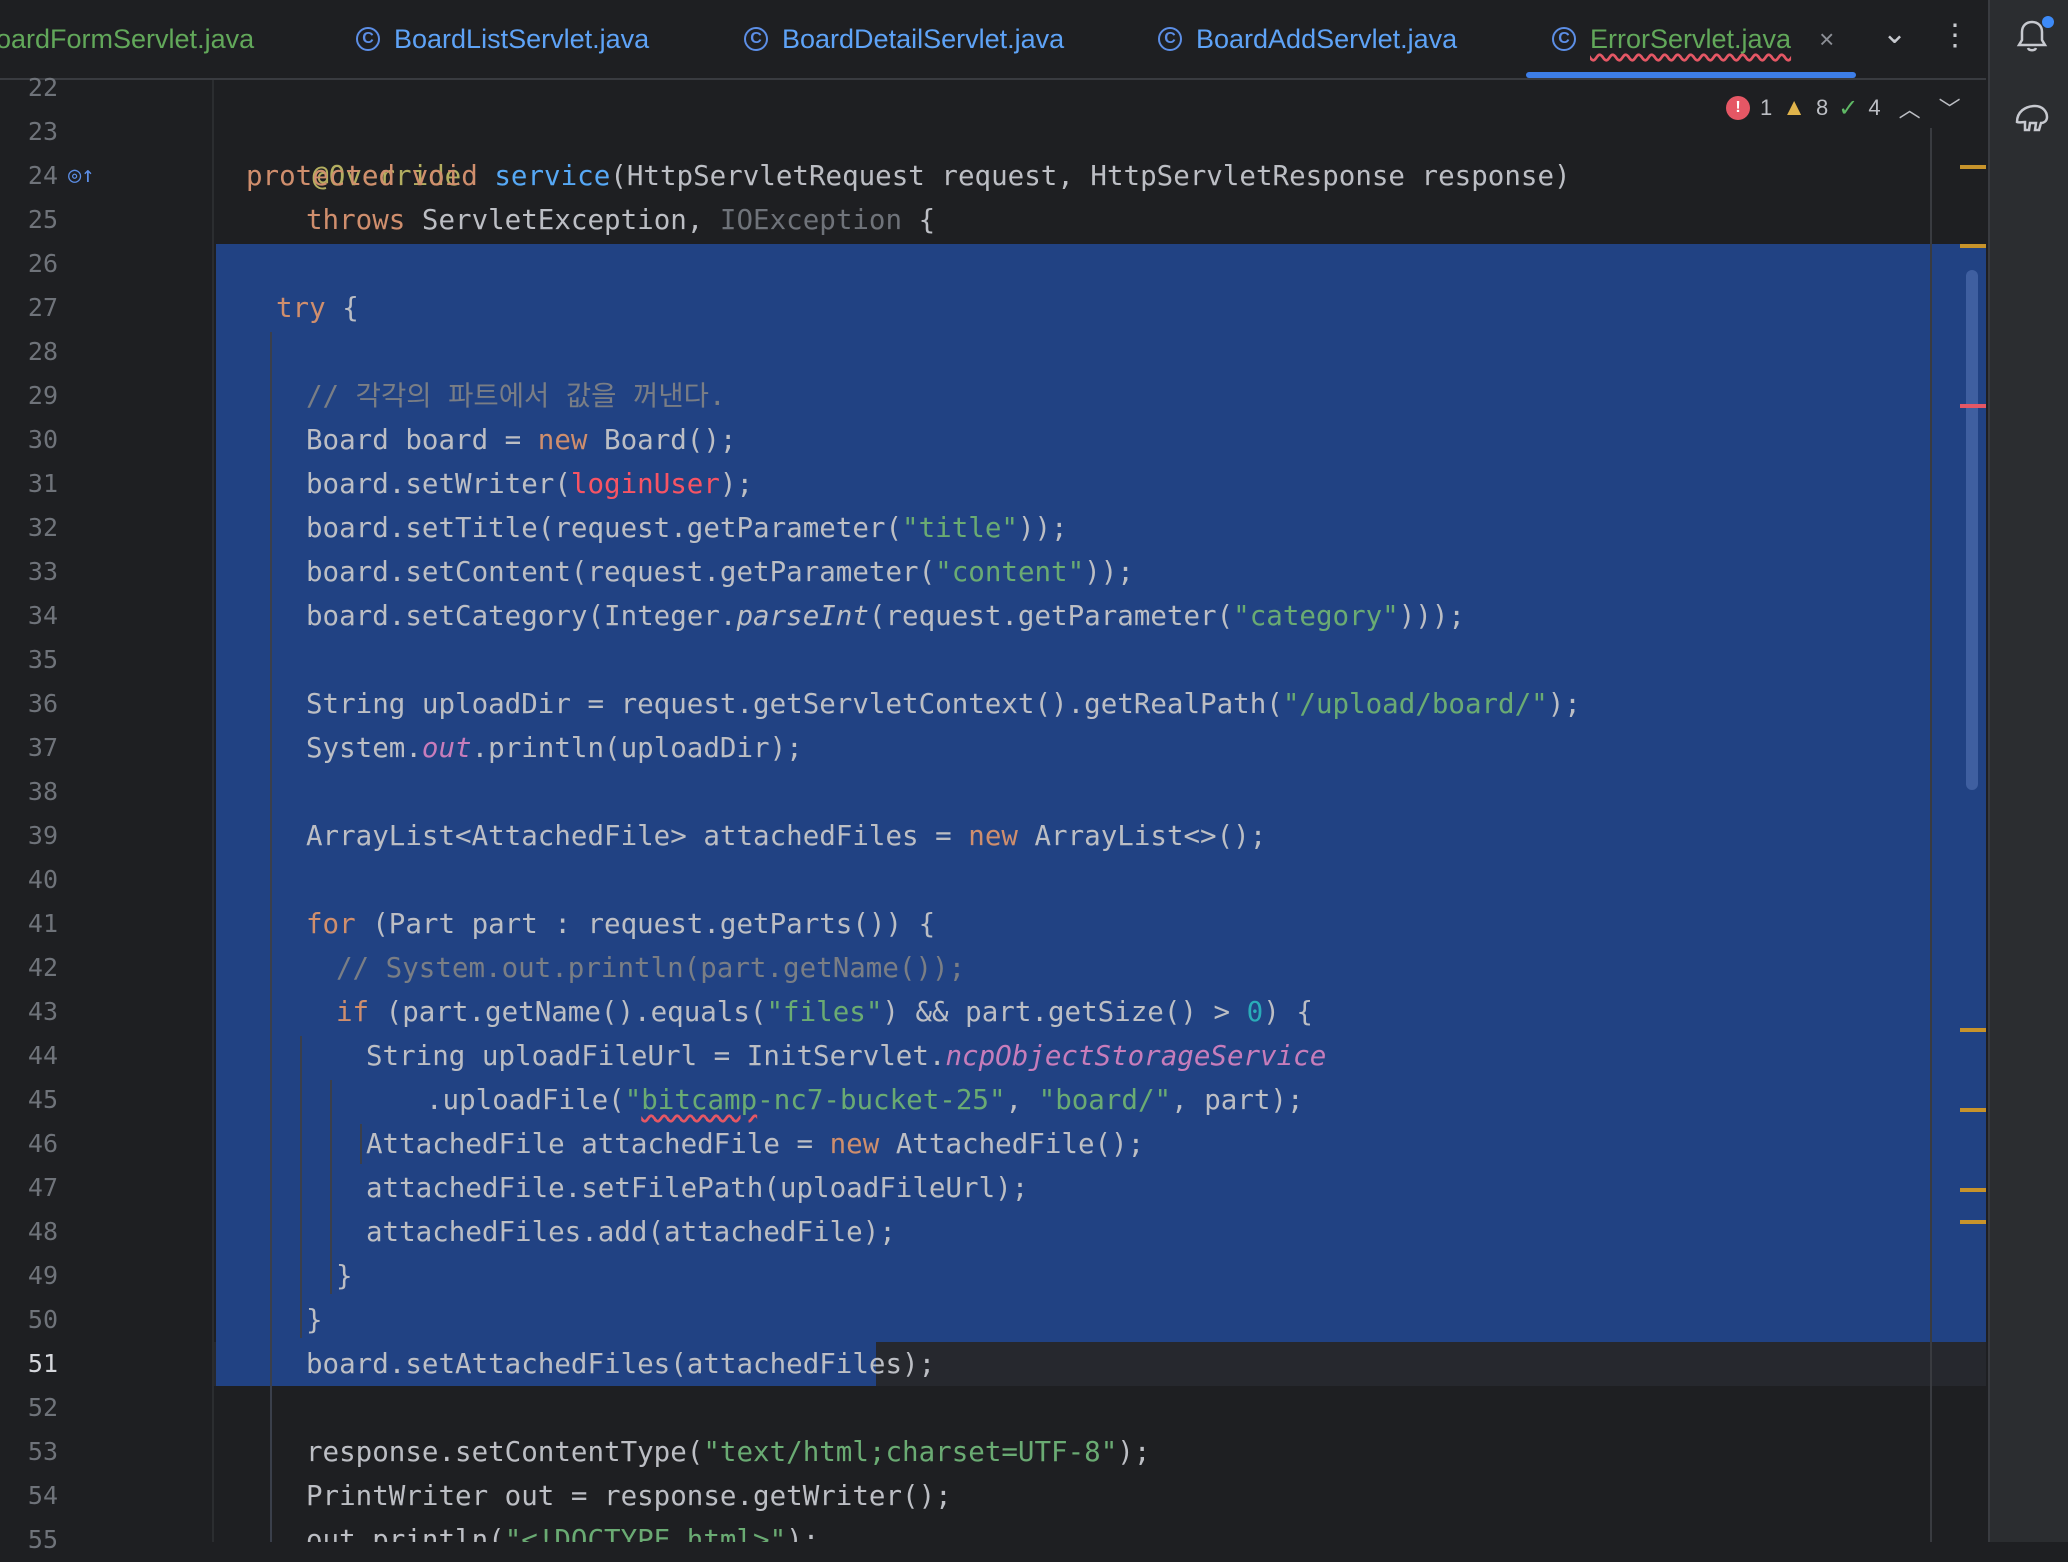 The height and width of the screenshot is (1562, 2068). I want to click on database-elephant-icon, so click(2032, 116).